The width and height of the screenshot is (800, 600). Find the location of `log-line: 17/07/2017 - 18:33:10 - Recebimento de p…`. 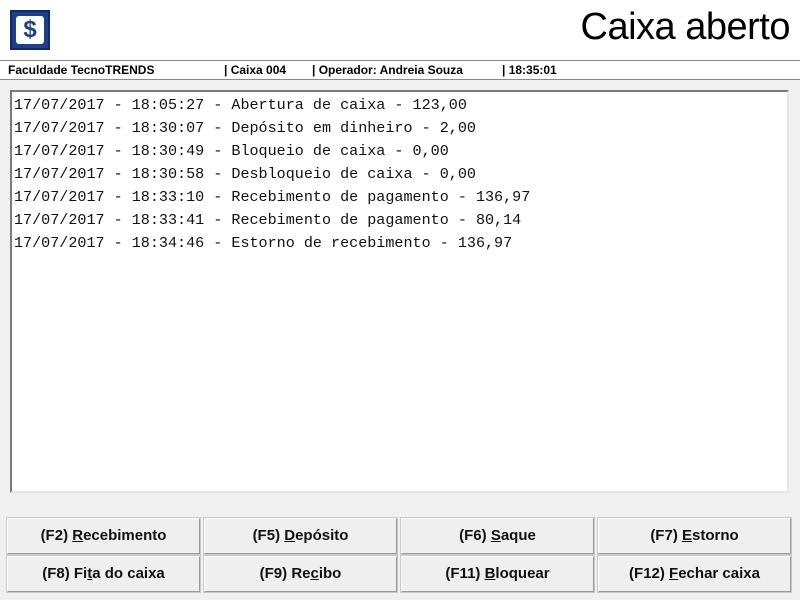

log-line: 17/07/2017 - 18:33:10 - Recebimento de p… is located at coordinates (272, 197).